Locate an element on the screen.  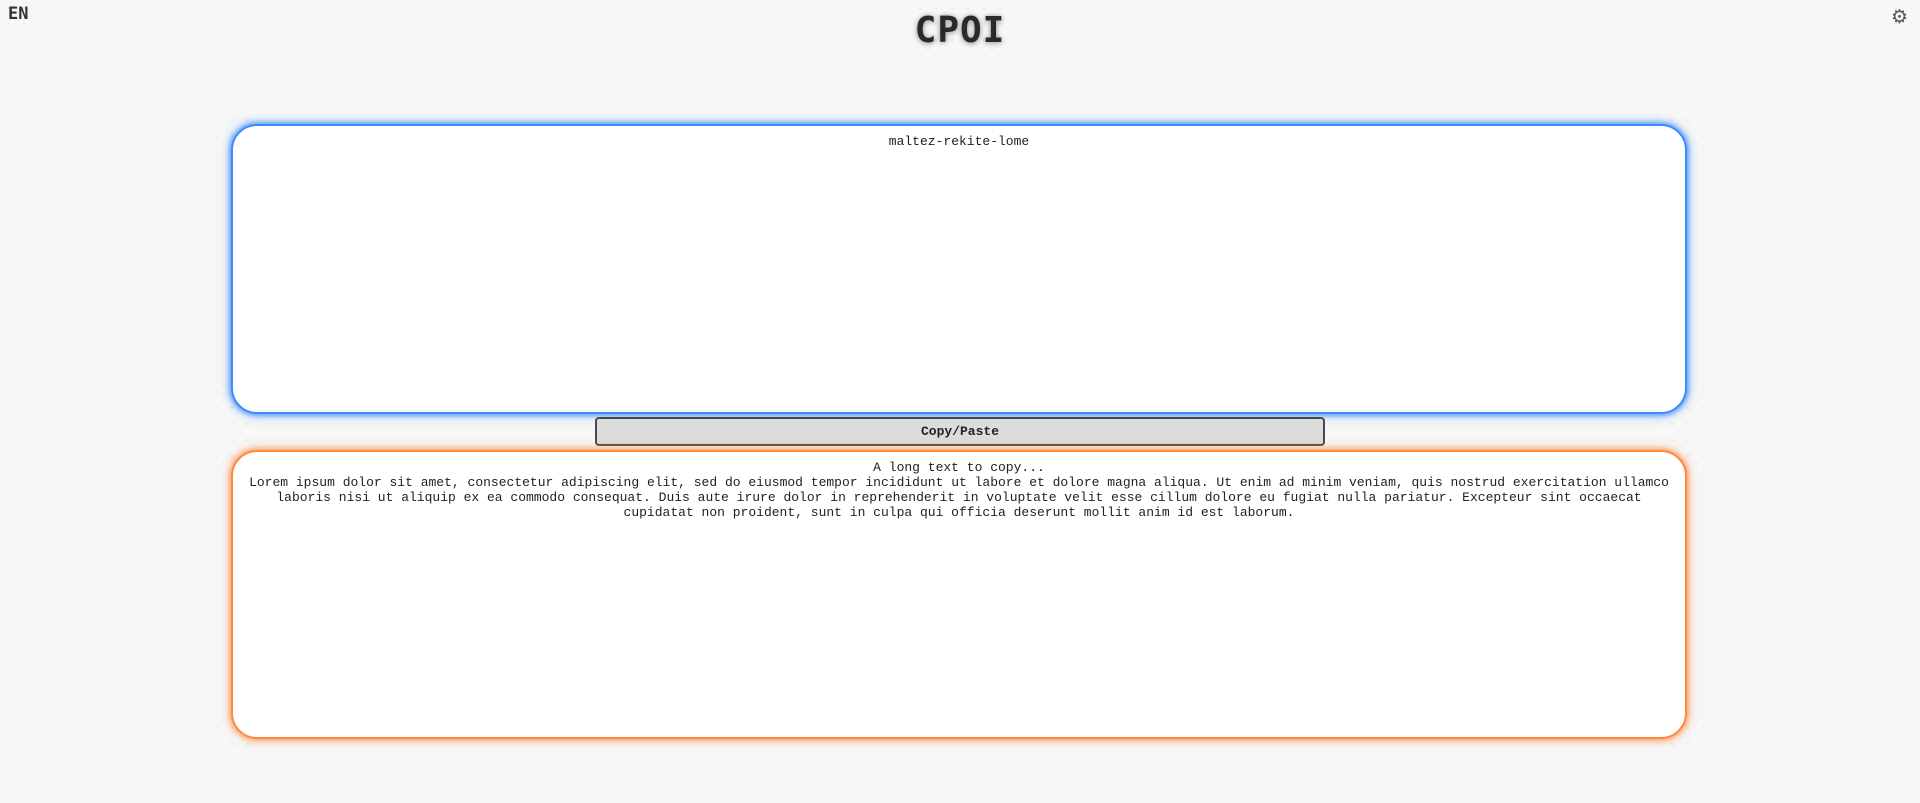
gear-icon: ⚙ is located at coordinates (1899, 17).